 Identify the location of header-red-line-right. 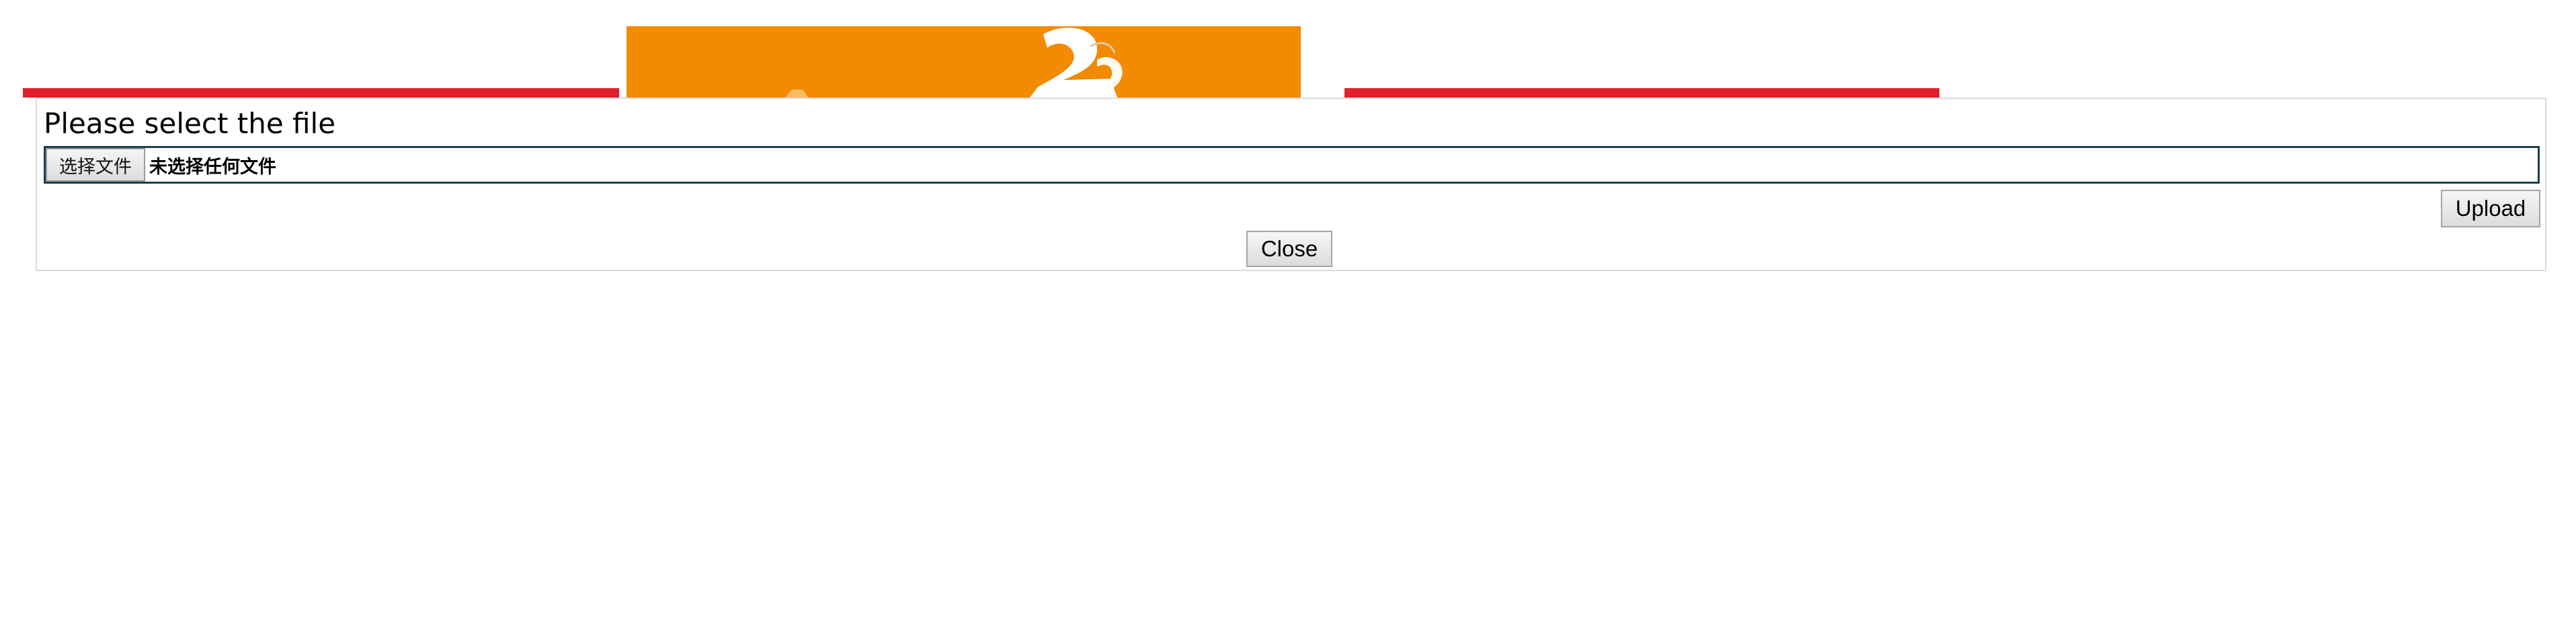
(1641, 93).